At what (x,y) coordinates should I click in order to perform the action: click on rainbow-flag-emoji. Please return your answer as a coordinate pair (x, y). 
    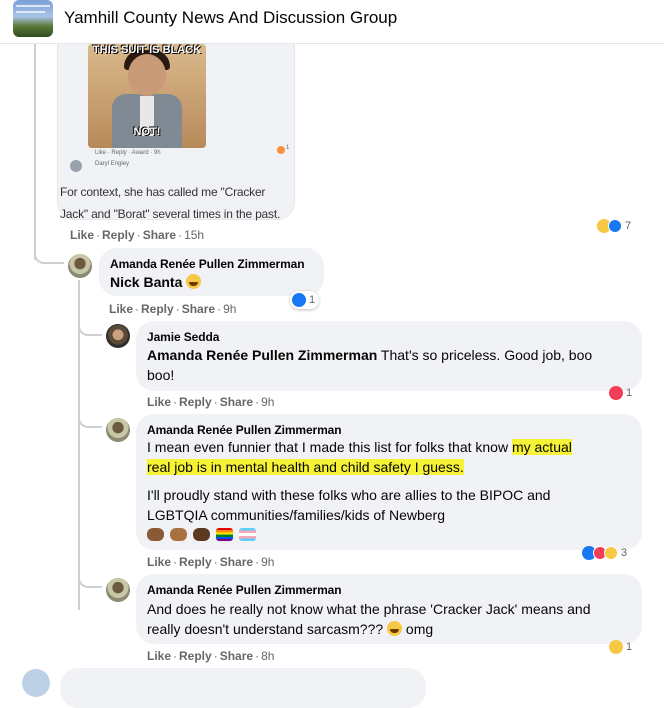
    Looking at the image, I should click on (224, 534).